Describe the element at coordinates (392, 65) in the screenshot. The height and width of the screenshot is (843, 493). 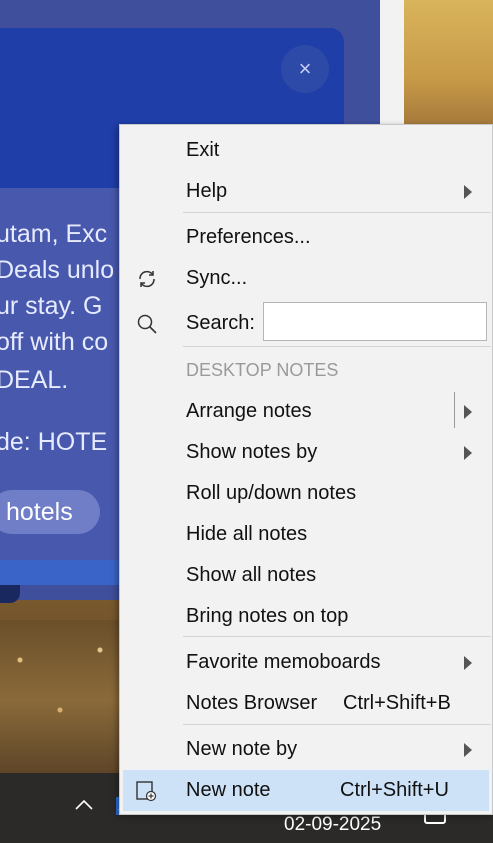
I see `window-gap` at that location.